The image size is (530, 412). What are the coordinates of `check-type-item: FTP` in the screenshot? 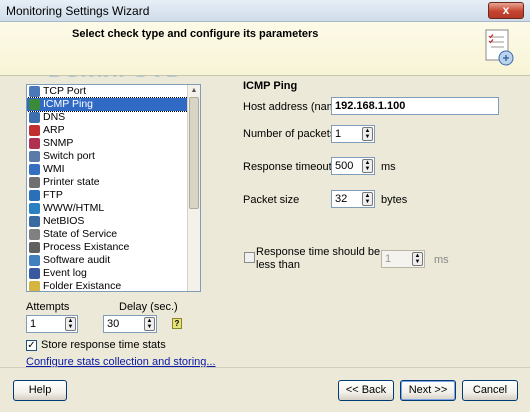 It's located at (113, 195).